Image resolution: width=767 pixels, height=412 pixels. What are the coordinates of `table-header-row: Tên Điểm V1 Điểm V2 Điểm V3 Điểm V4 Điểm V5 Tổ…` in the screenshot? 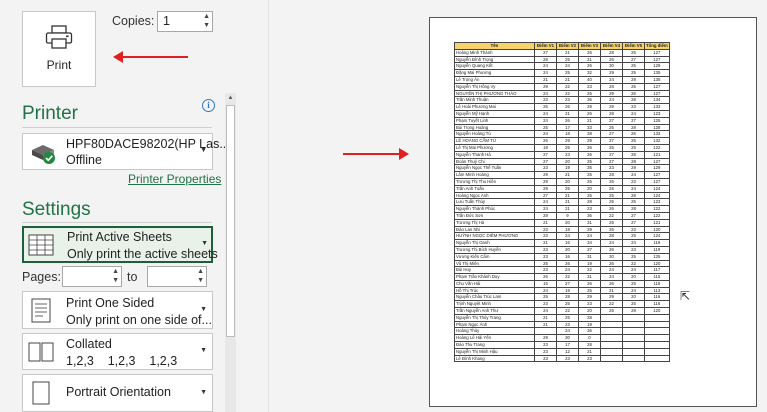 It's located at (562, 46).